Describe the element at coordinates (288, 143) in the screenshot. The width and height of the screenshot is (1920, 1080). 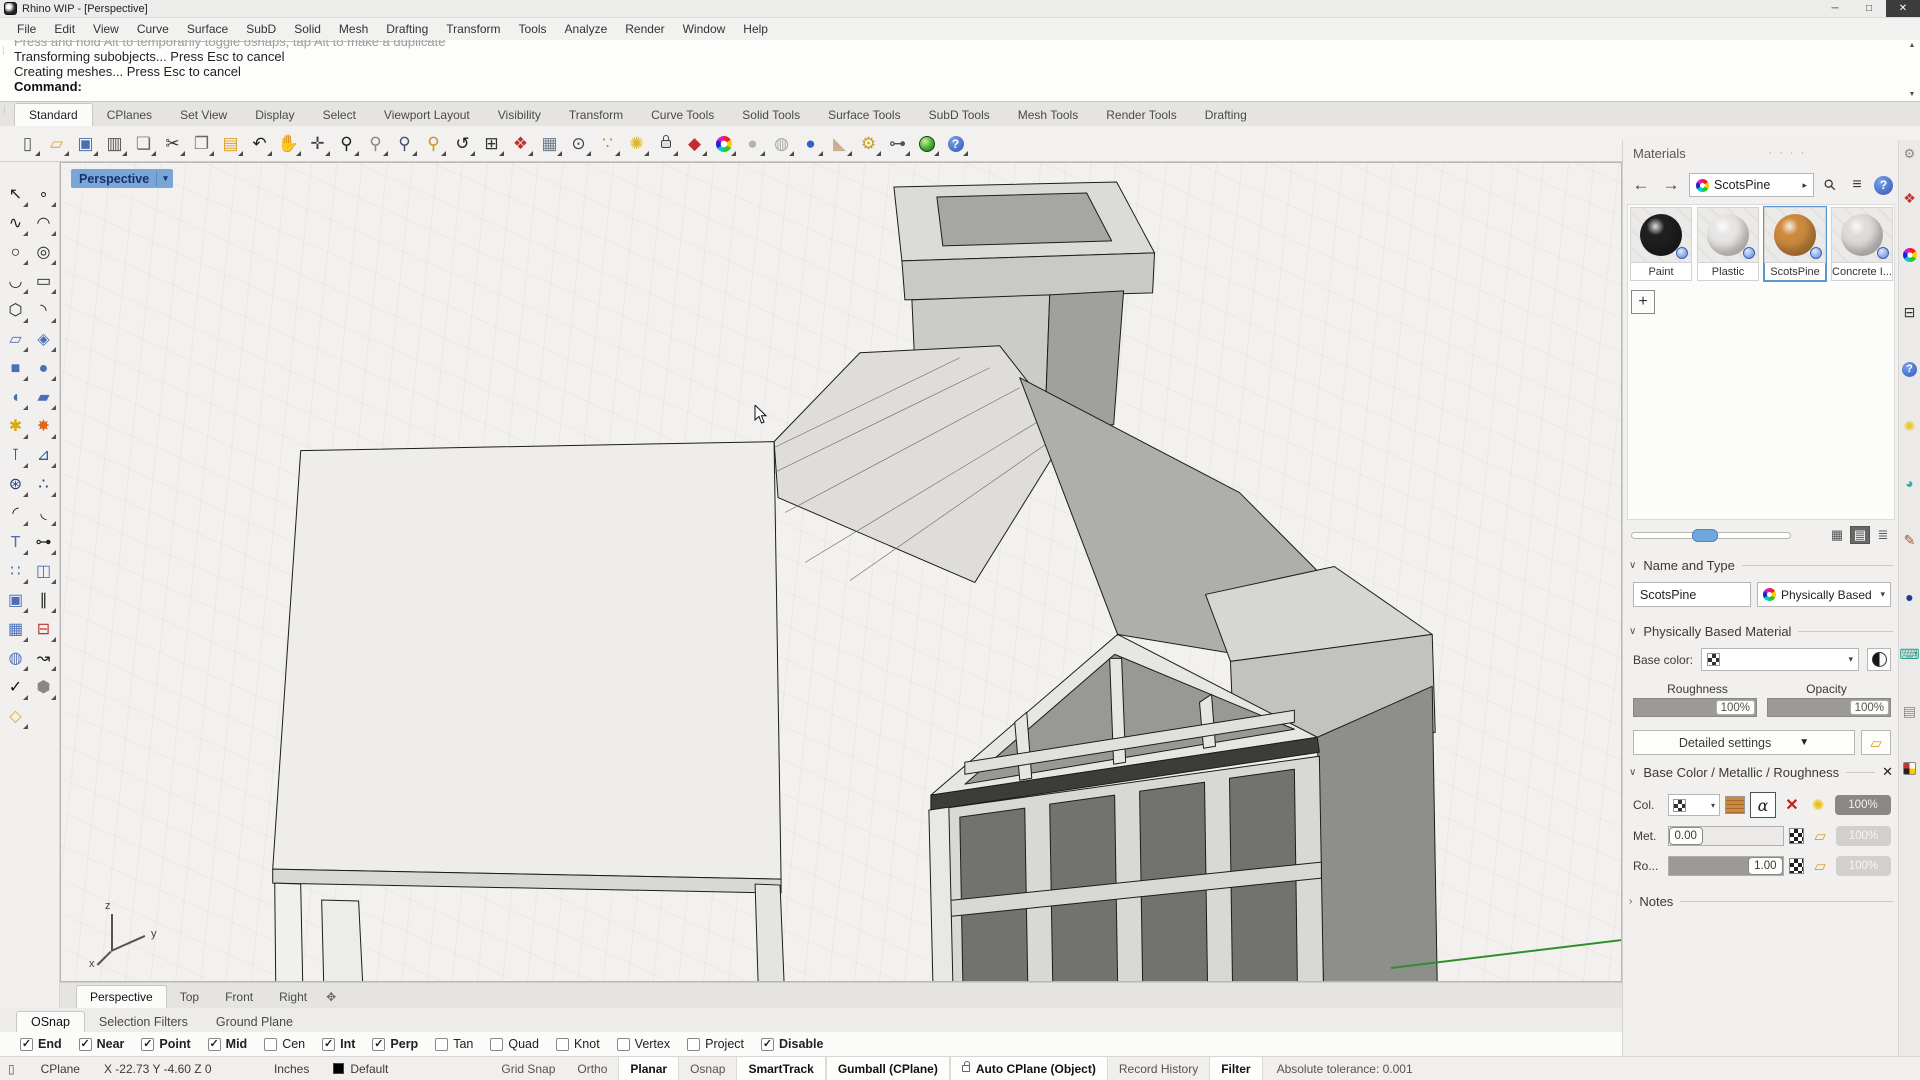
I see `pan-hand-icon: ✋` at that location.